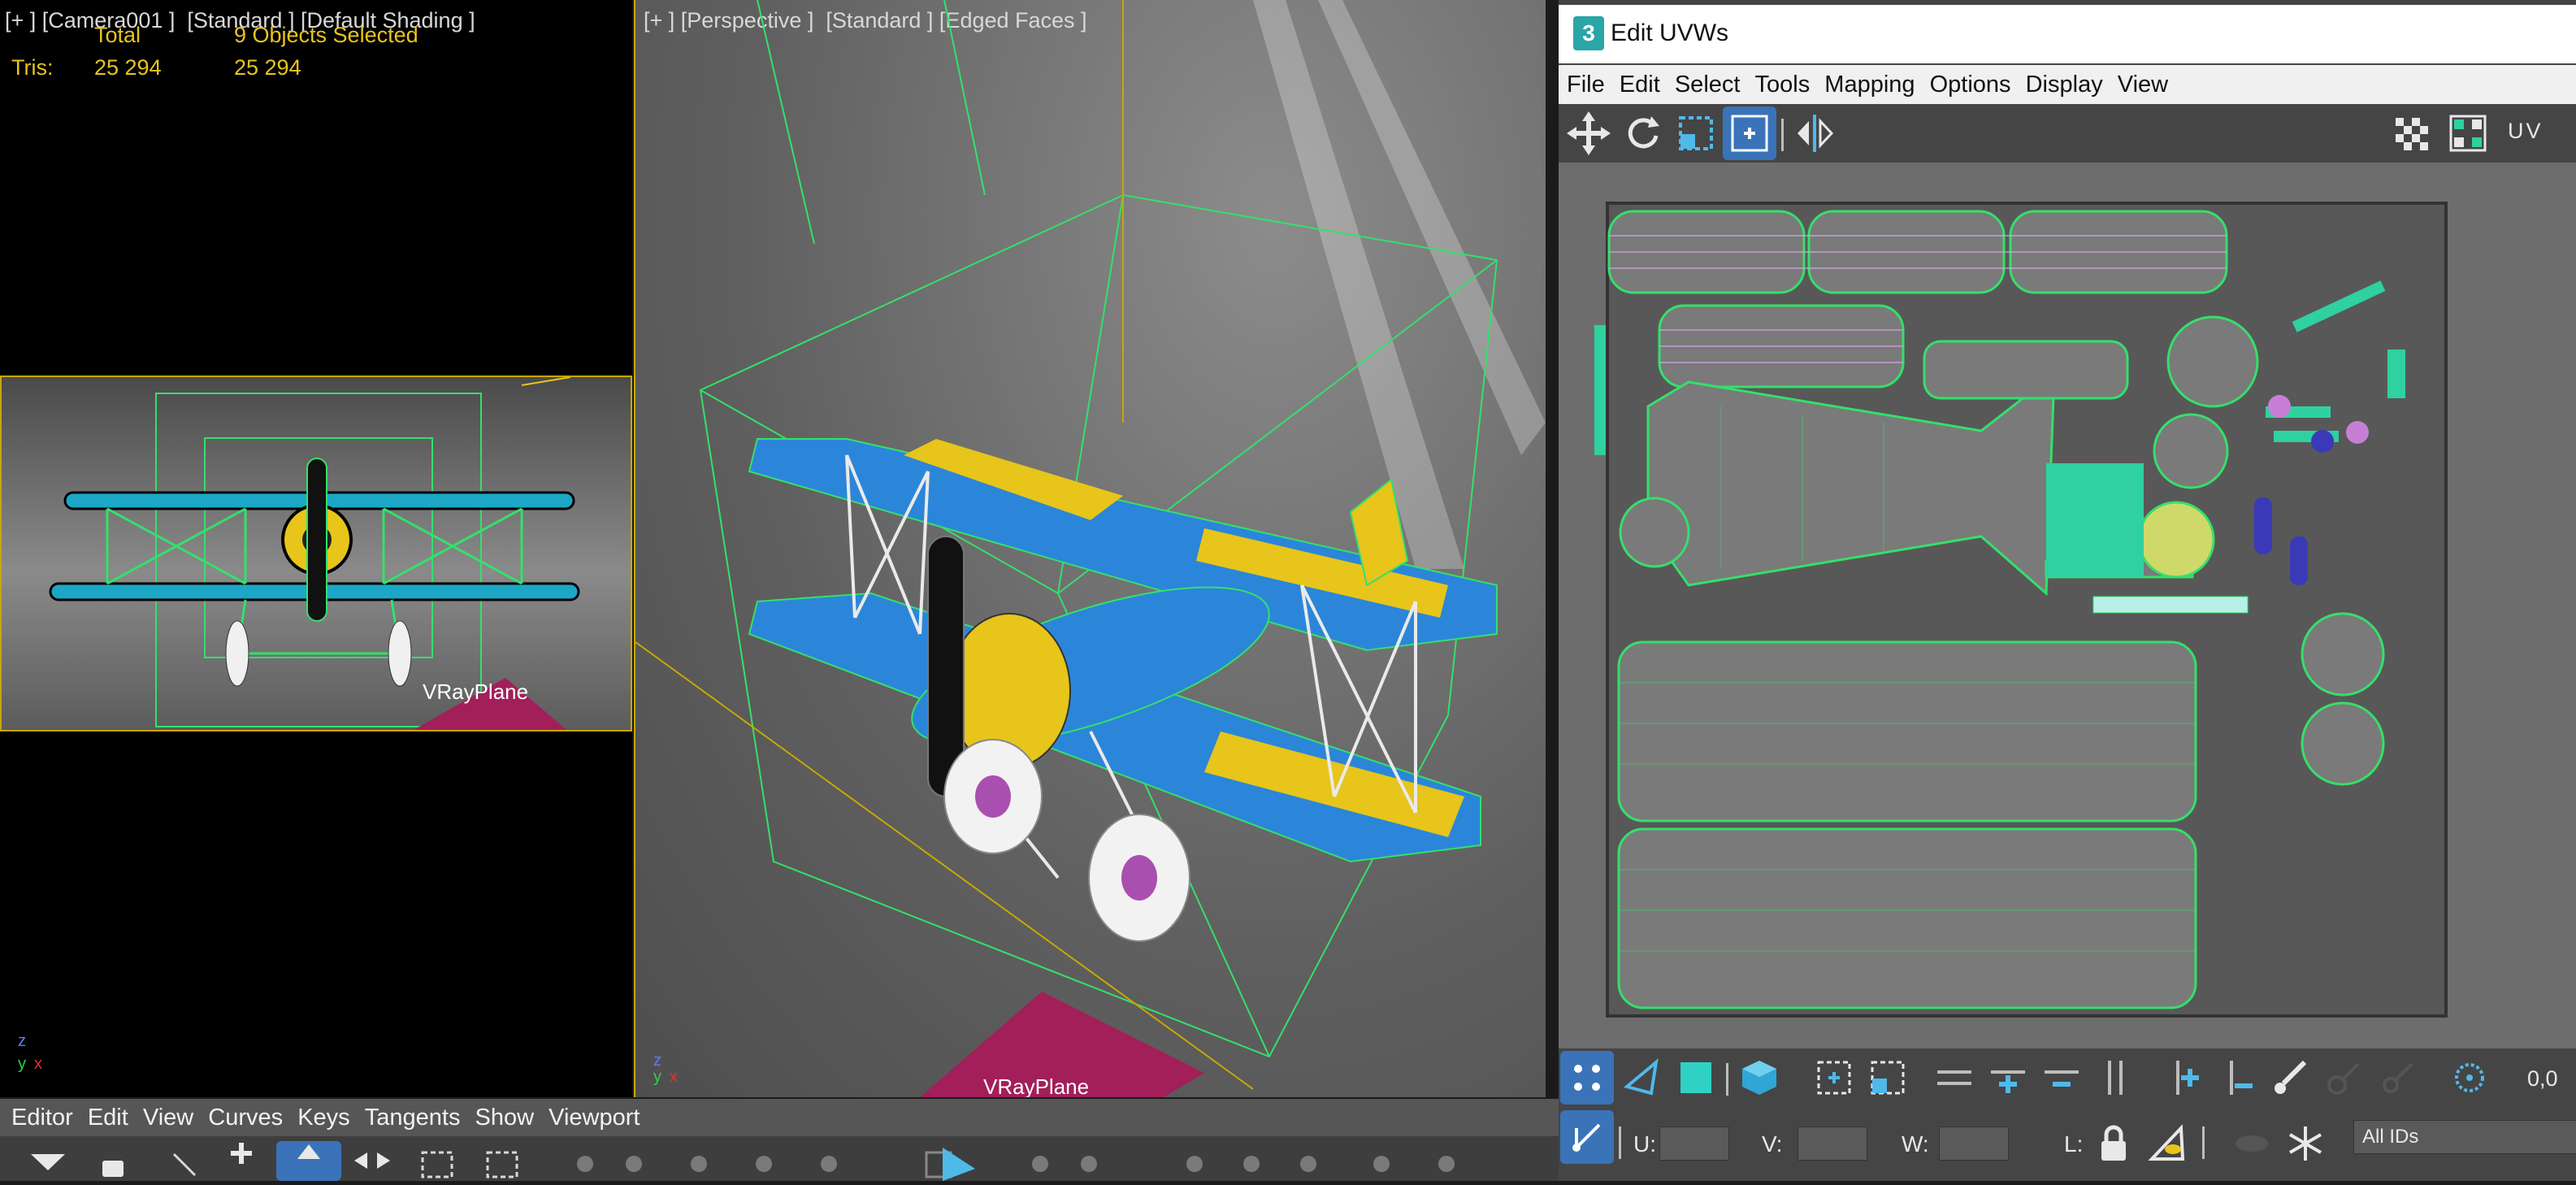 The height and width of the screenshot is (1185, 2576). I want to click on curve-menu-view: View, so click(168, 1117).